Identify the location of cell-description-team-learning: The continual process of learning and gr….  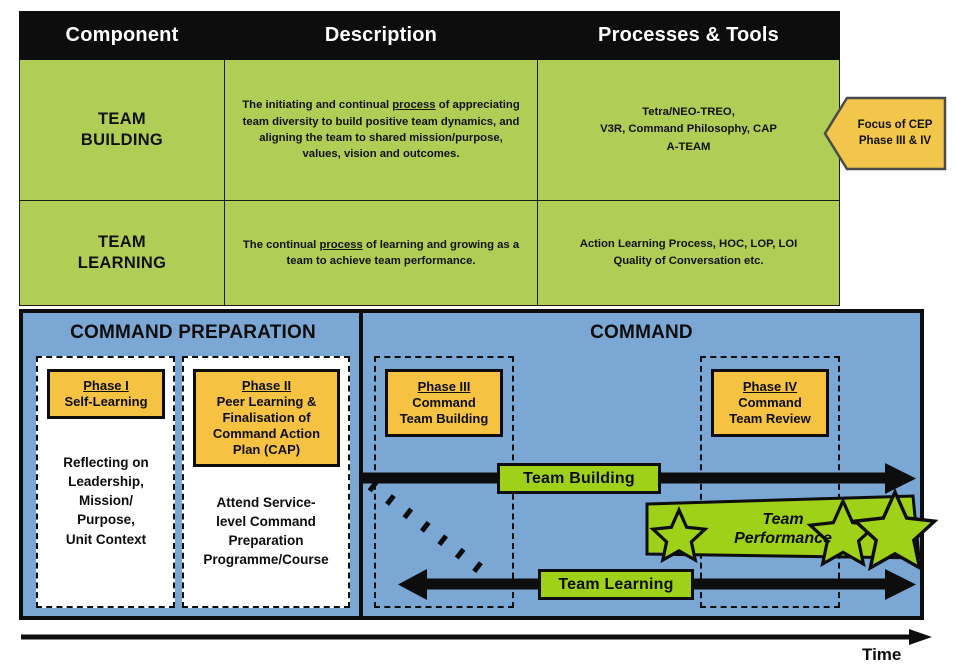
(381, 253).